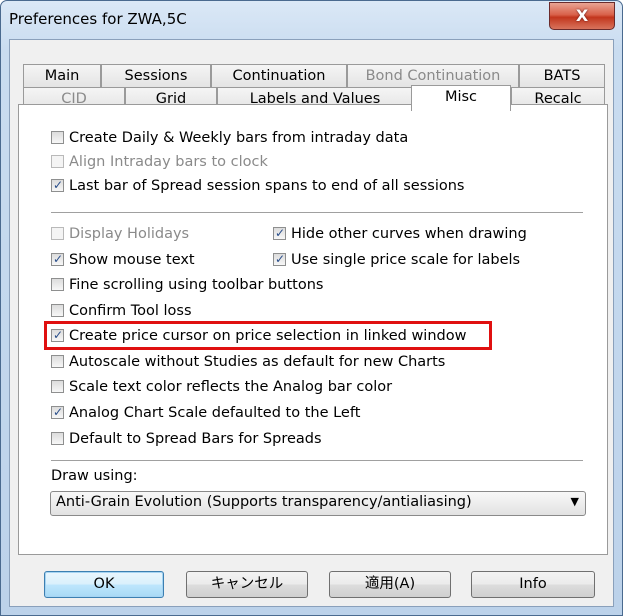 The image size is (623, 616). I want to click on dropdown-arrow-icon: ▼, so click(574, 501).